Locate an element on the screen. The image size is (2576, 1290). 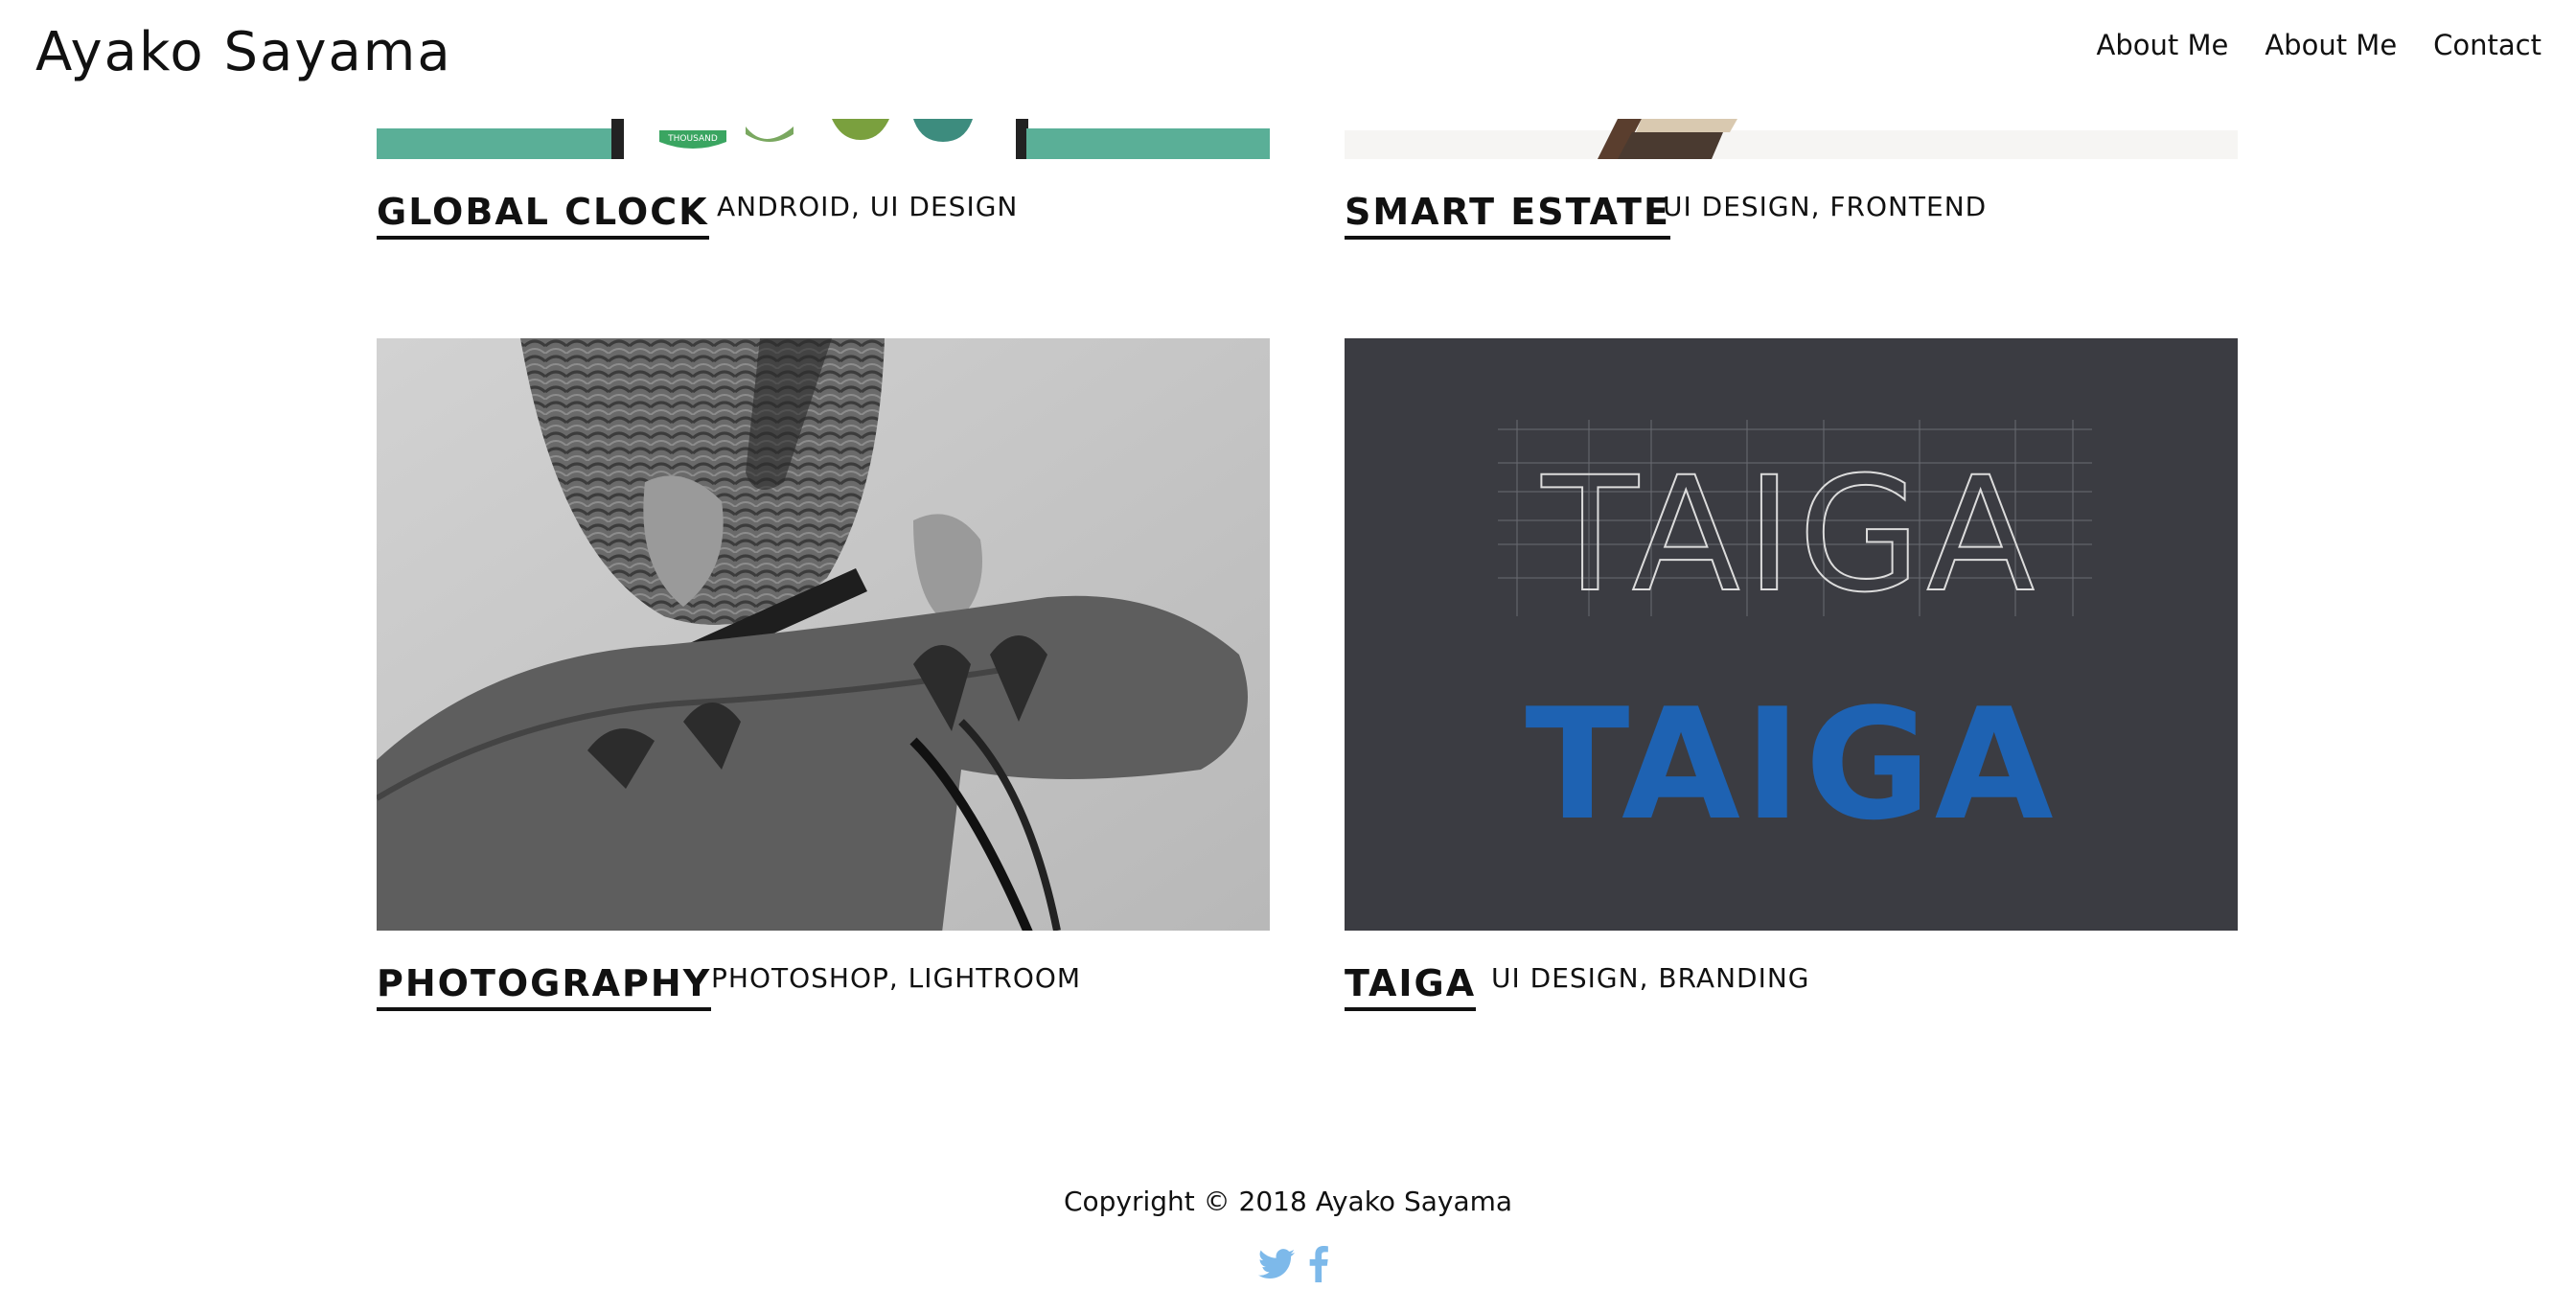
site-brand: Ayako Sayama is located at coordinates (243, 52).